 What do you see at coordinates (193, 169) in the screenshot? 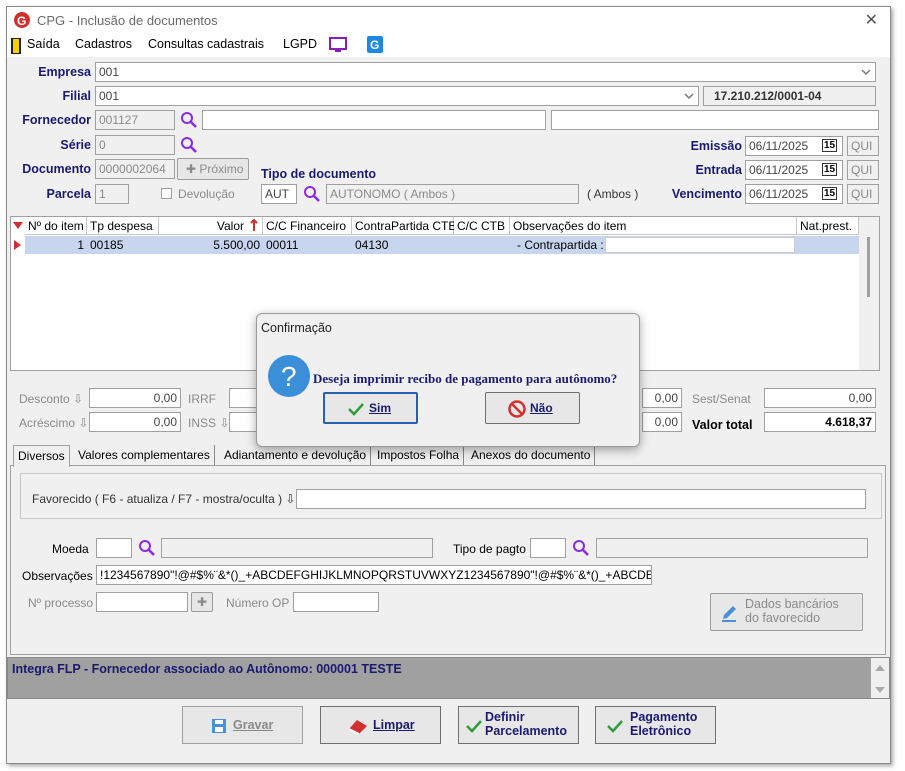
I see `plus-icon: ✚` at bounding box center [193, 169].